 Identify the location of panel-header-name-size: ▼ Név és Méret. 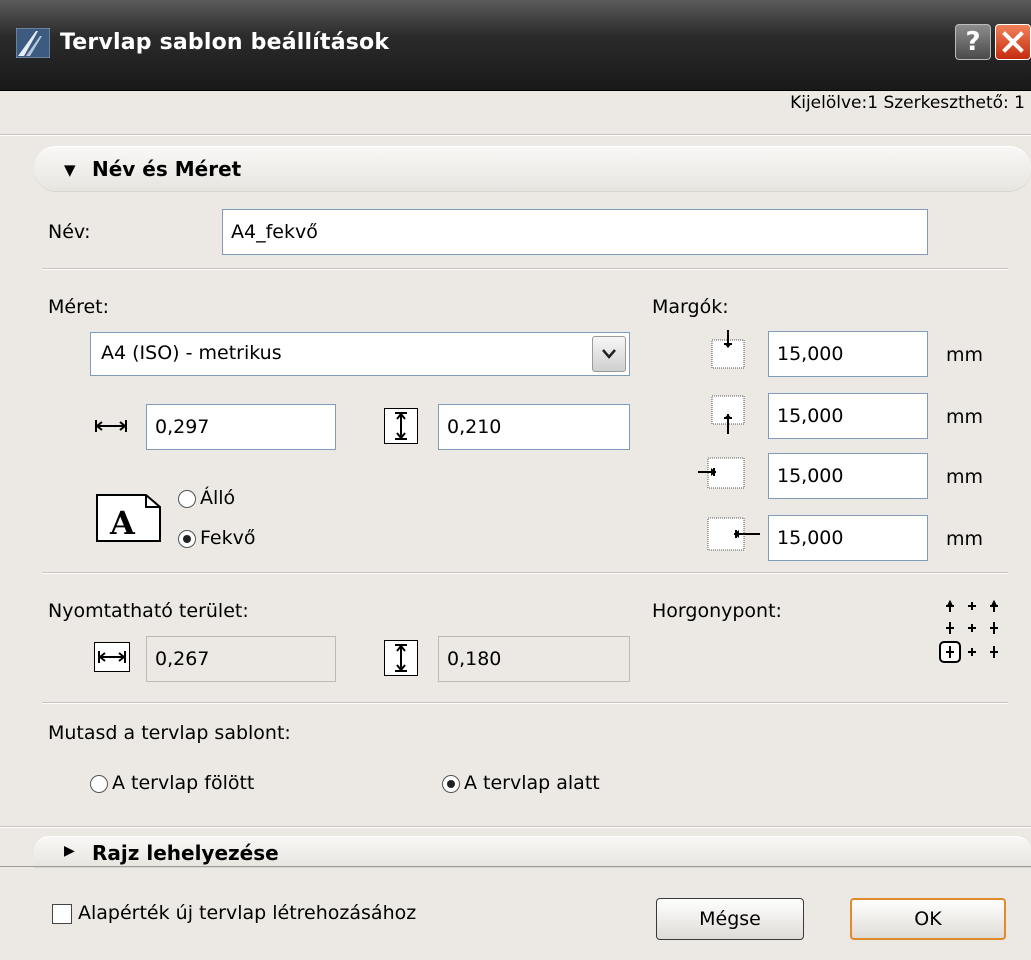
(532, 168).